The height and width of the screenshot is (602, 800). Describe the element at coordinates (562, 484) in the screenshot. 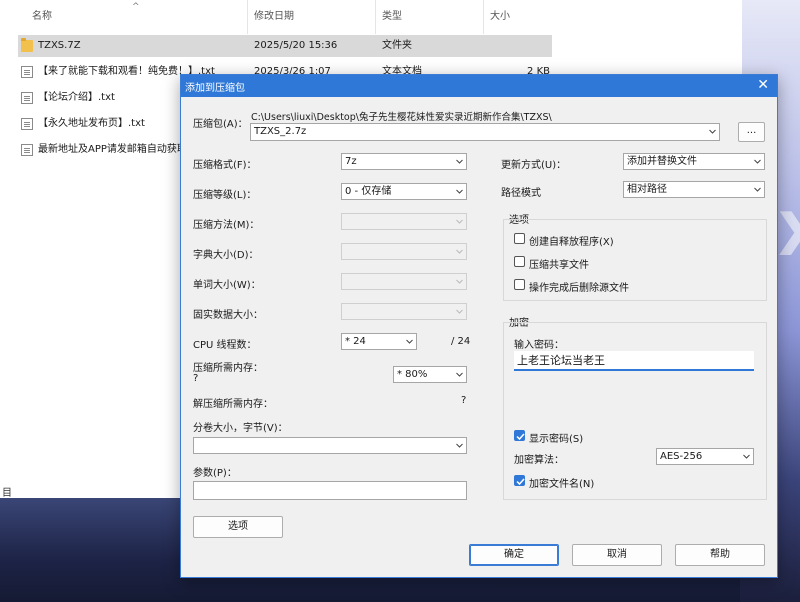

I see `encrypt-names-label: 加密文件名(N)` at that location.